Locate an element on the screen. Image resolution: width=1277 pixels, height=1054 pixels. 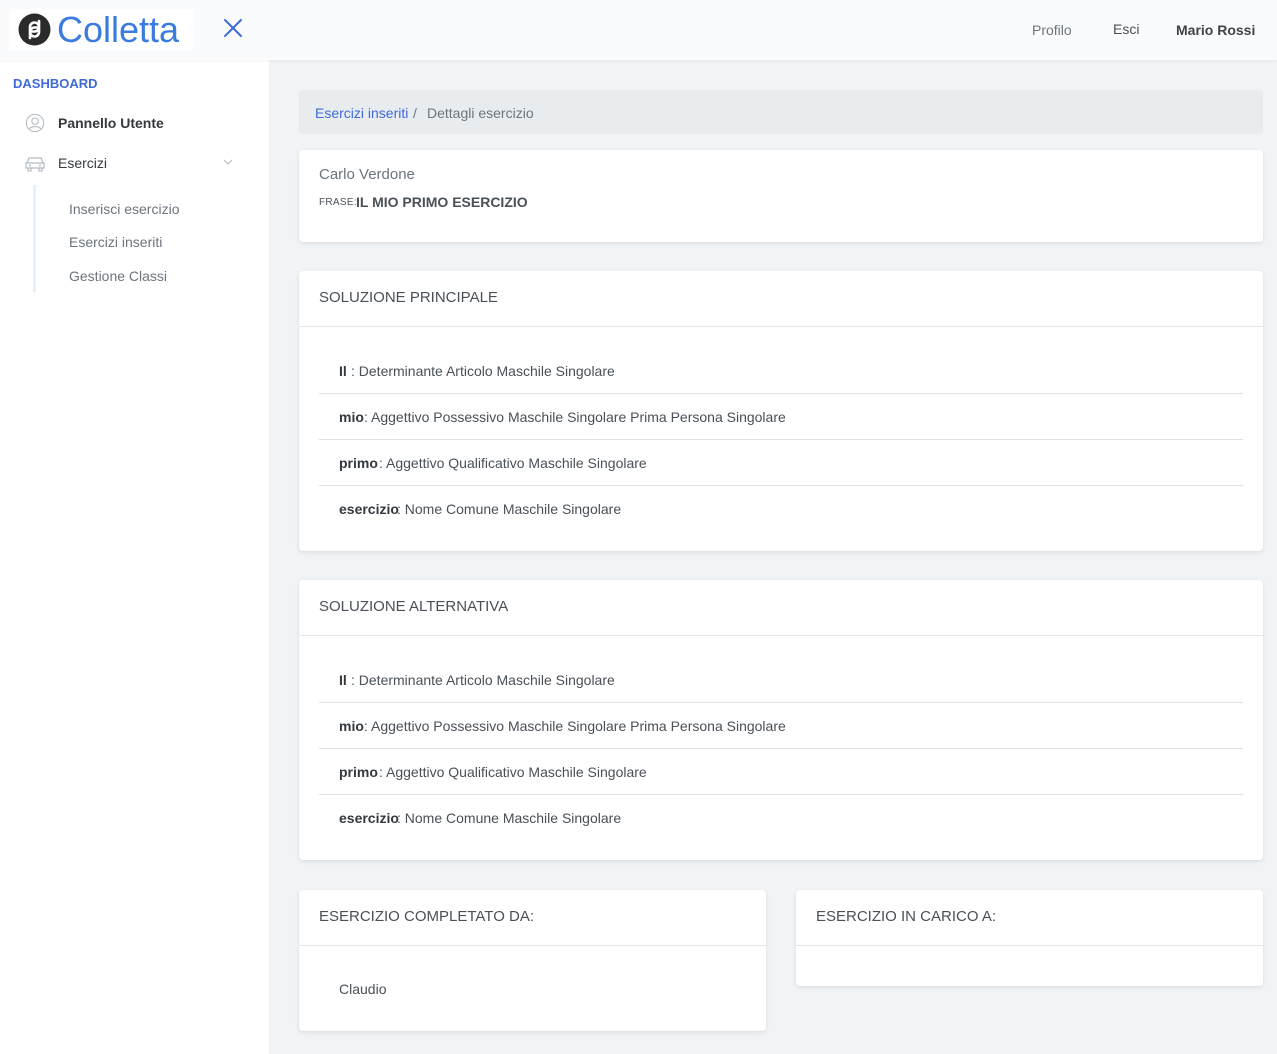
sidebar-item-pannello-utente: Pannello Utente is located at coordinates (134, 123).